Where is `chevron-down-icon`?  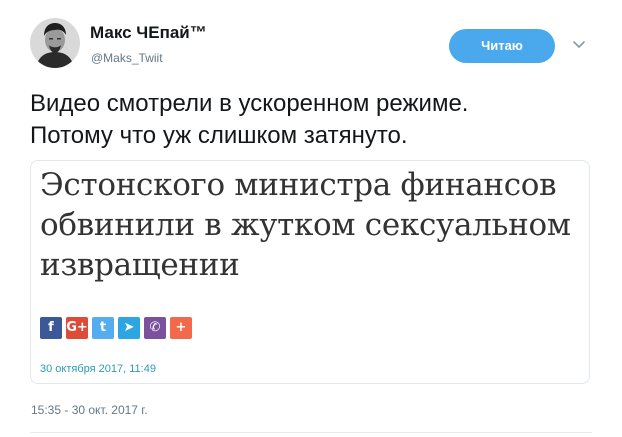
chevron-down-icon is located at coordinates (579, 45).